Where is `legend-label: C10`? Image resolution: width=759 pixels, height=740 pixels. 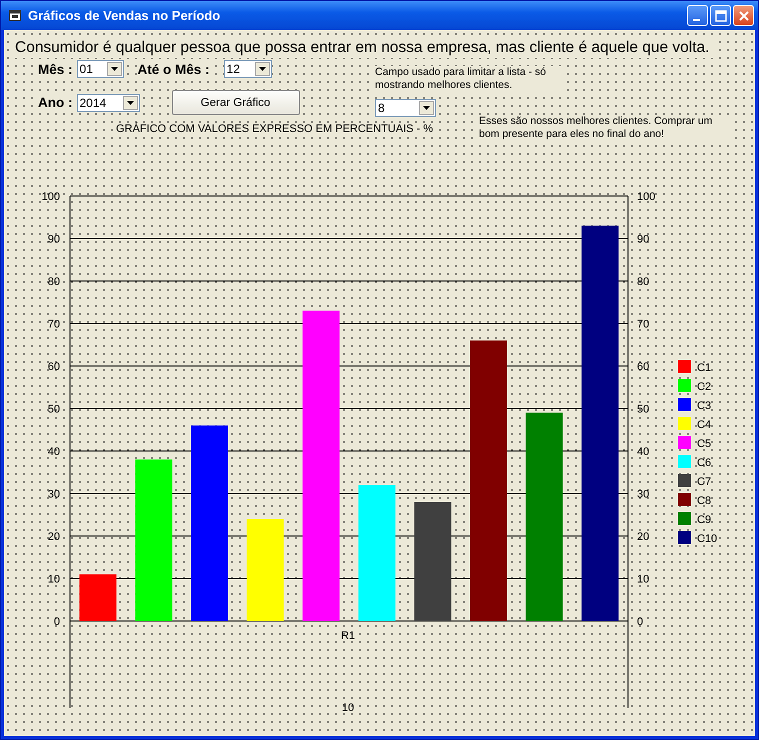 legend-label: C10 is located at coordinates (707, 539).